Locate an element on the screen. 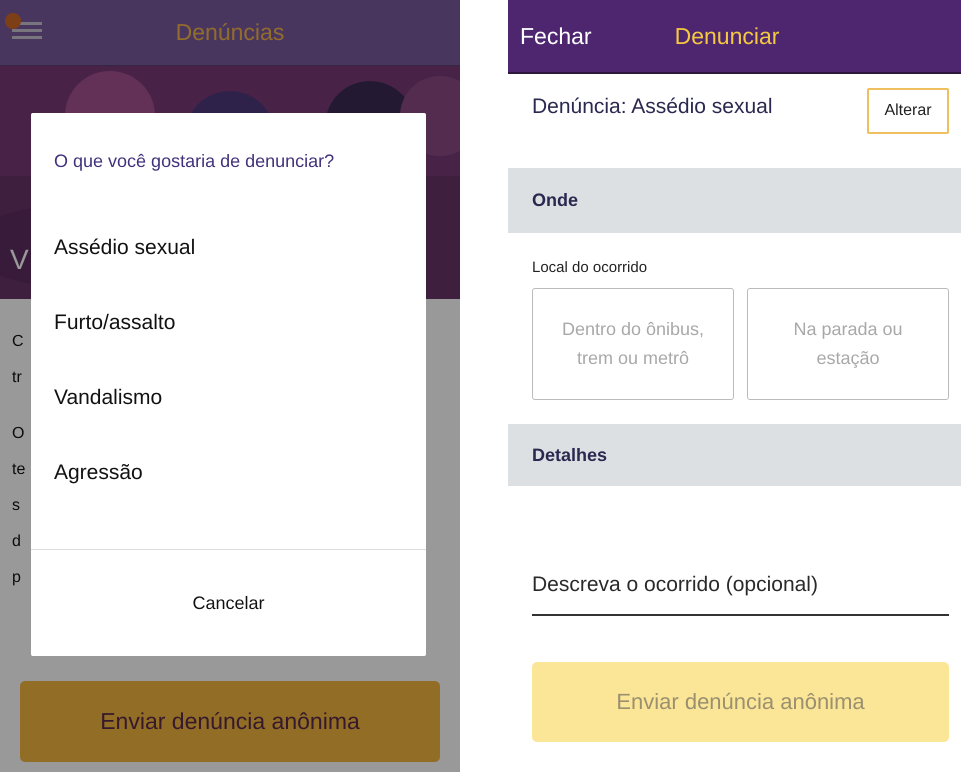  close-button: Fechar is located at coordinates (556, 36).